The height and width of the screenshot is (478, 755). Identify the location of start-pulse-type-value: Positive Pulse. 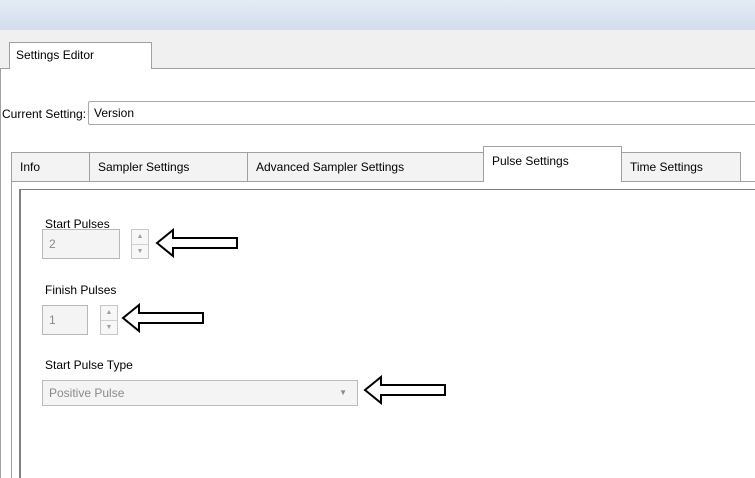
(87, 393).